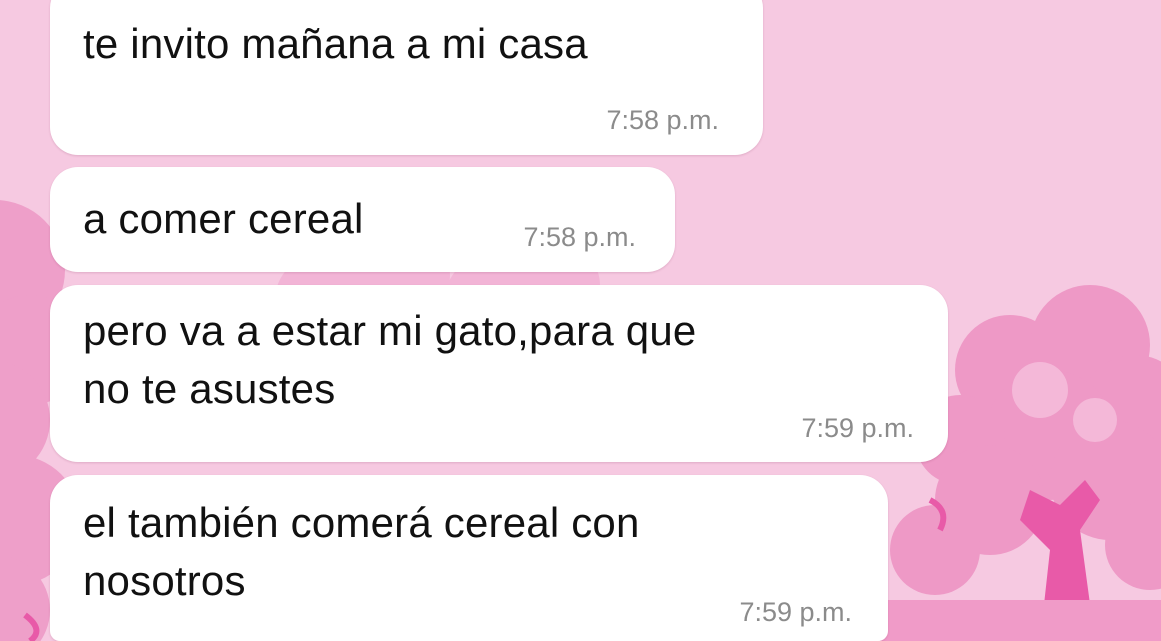 The height and width of the screenshot is (641, 1161). Describe the element at coordinates (406, 77) in the screenshot. I see `message-bubble: te invito mañana a mi casa 7:58 p.m.` at that location.